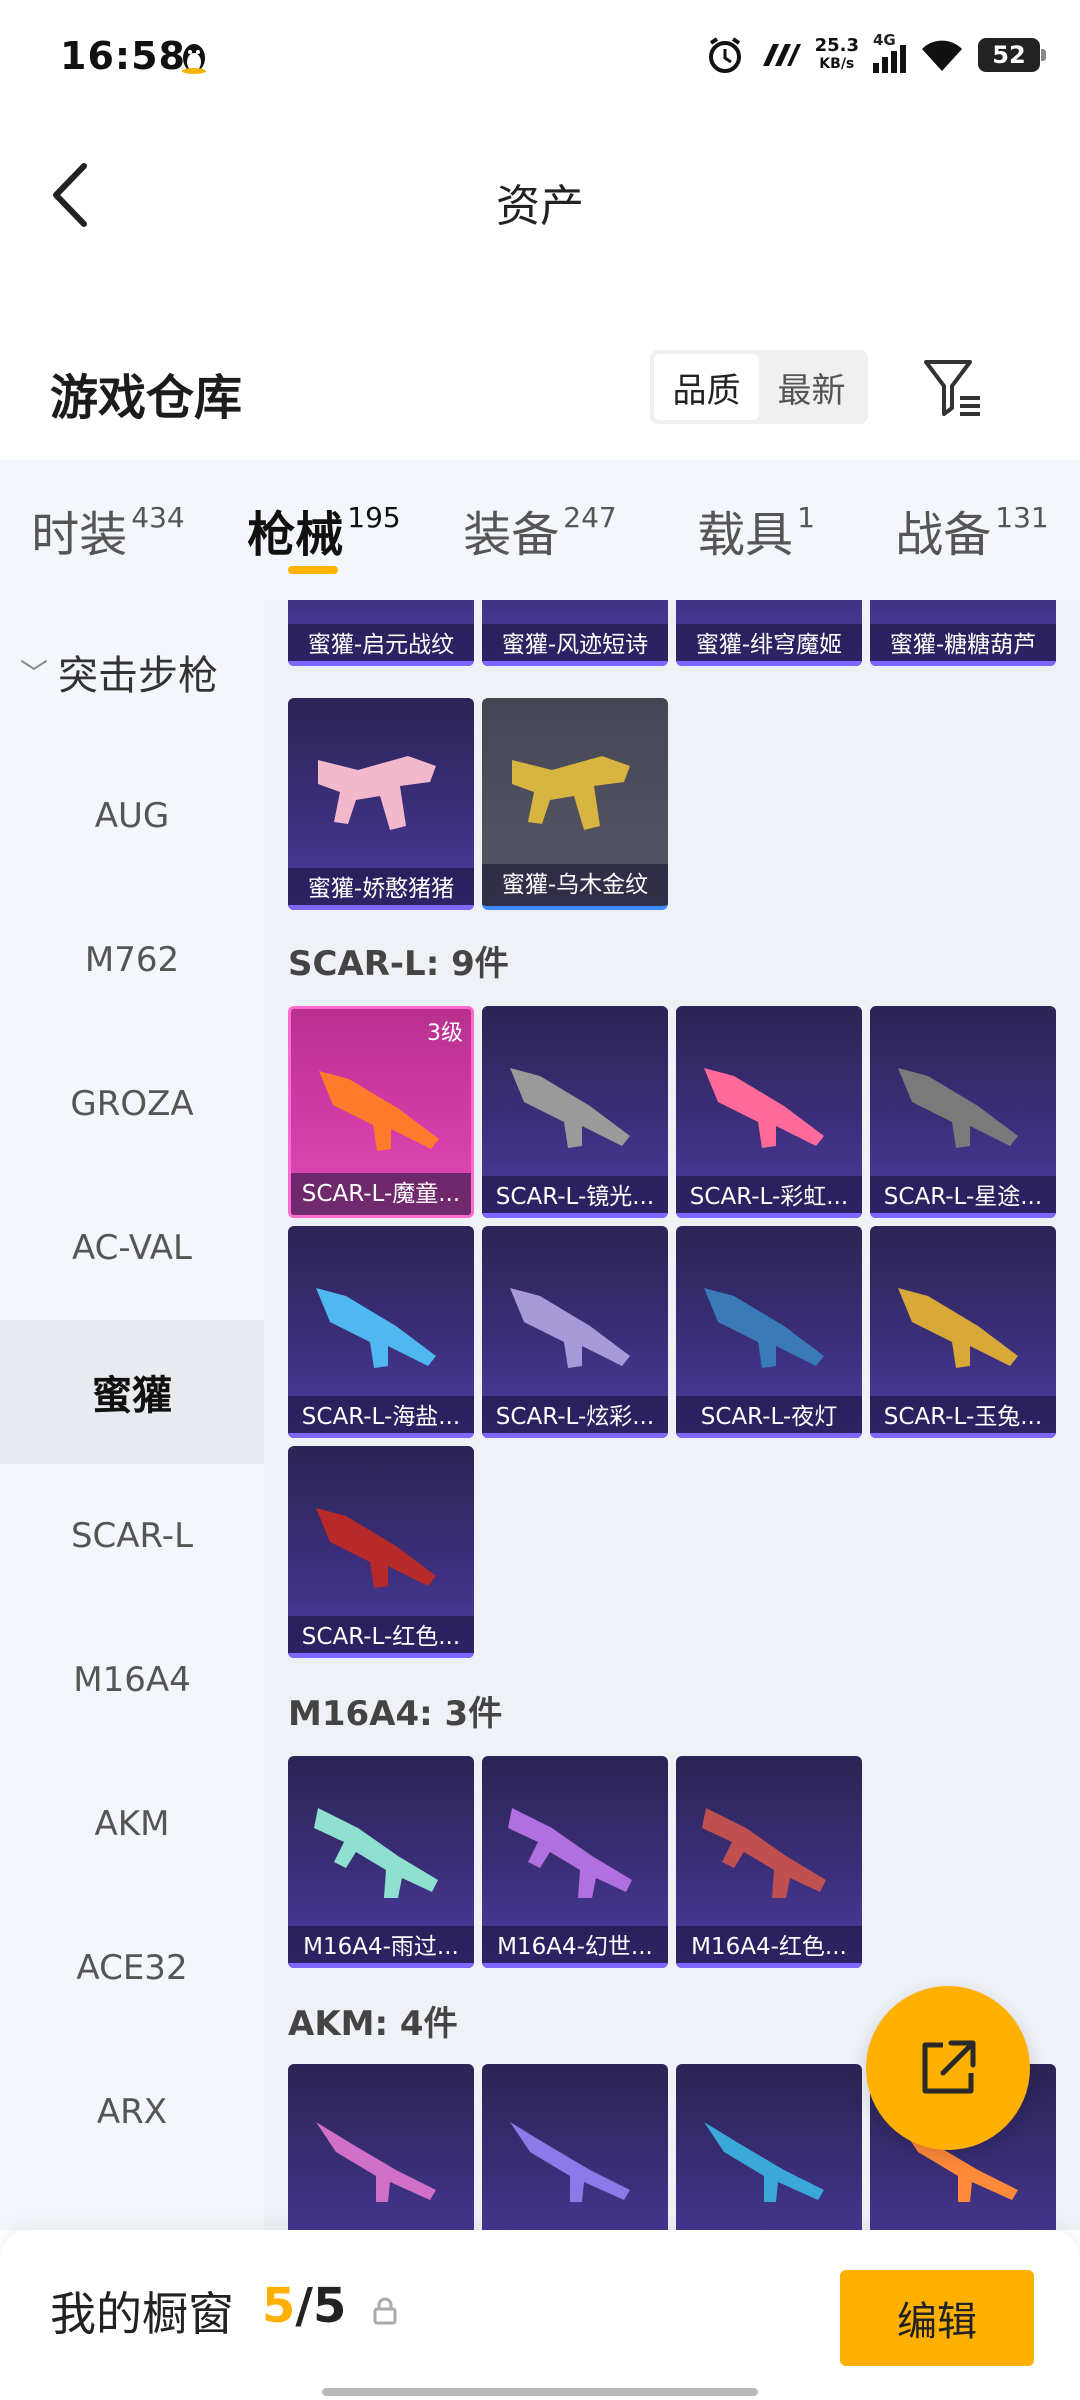 The height and width of the screenshot is (2400, 1080). Describe the element at coordinates (953, 387) in the screenshot. I see `filter-icon` at that location.